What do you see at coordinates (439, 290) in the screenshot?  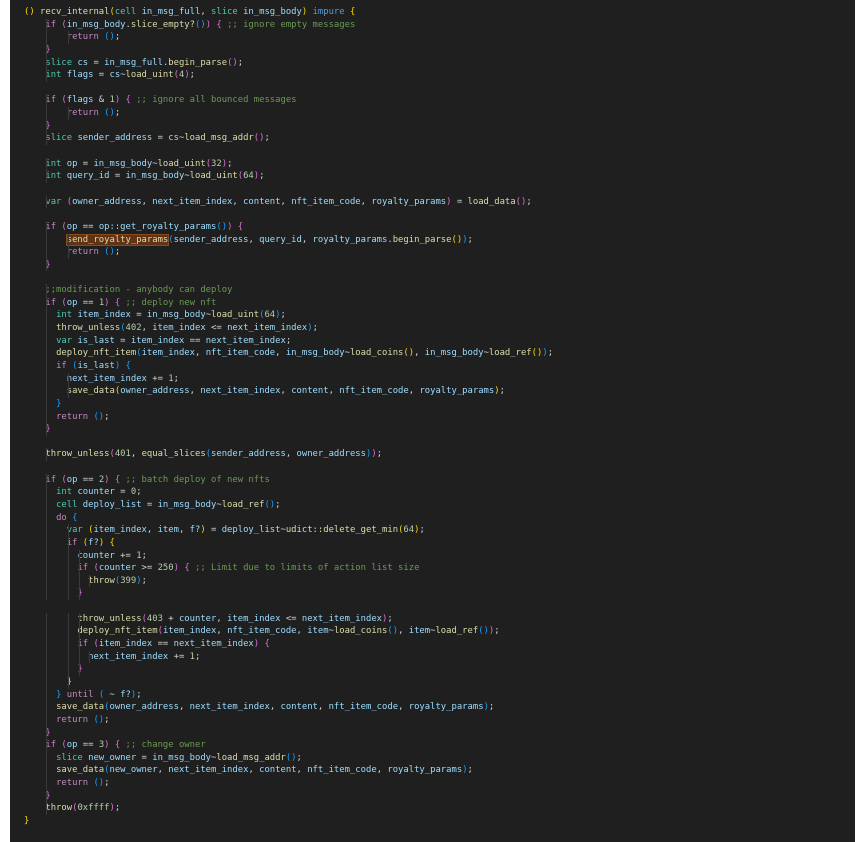 I see `code-line: ;;modification - anybody can deploy` at bounding box center [439, 290].